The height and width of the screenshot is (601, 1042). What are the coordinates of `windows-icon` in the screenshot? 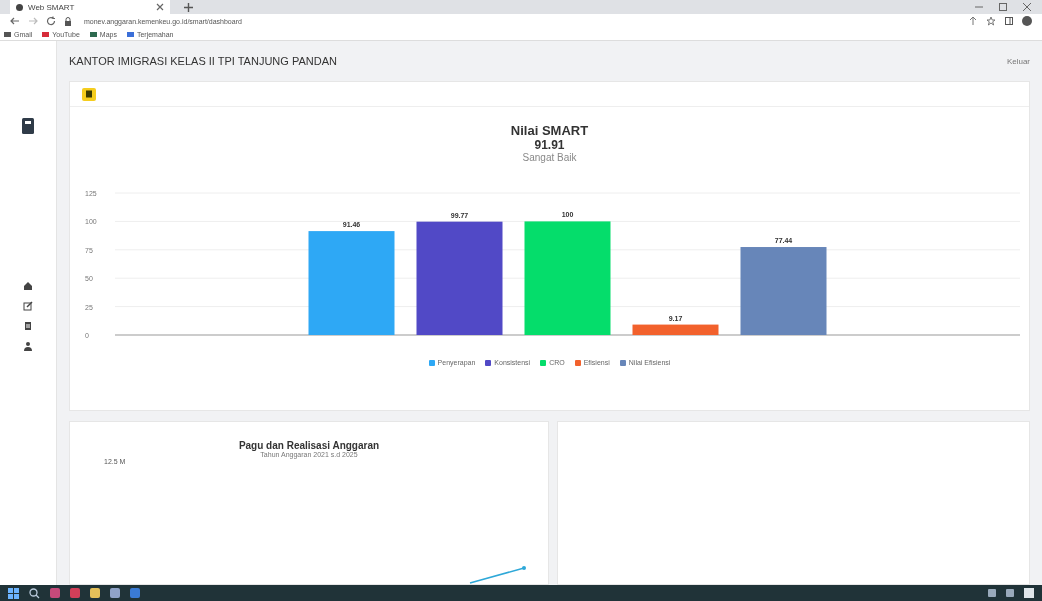 It's located at (13, 593).